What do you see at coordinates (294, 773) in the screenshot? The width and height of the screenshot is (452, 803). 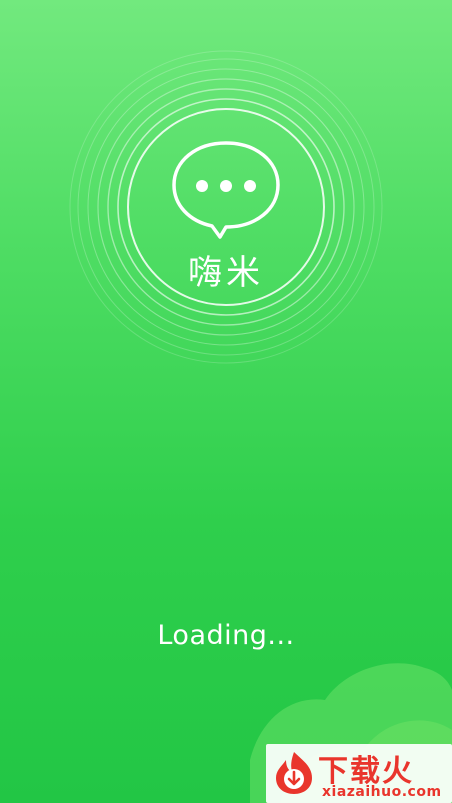 I see `flame-download-icon` at bounding box center [294, 773].